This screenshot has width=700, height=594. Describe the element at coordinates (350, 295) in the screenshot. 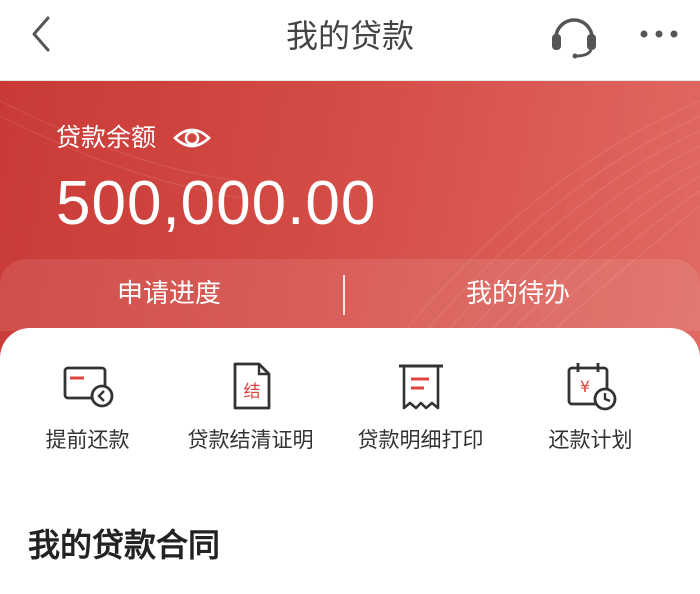

I see `loan-tabs: 申请进度 我的待办` at that location.